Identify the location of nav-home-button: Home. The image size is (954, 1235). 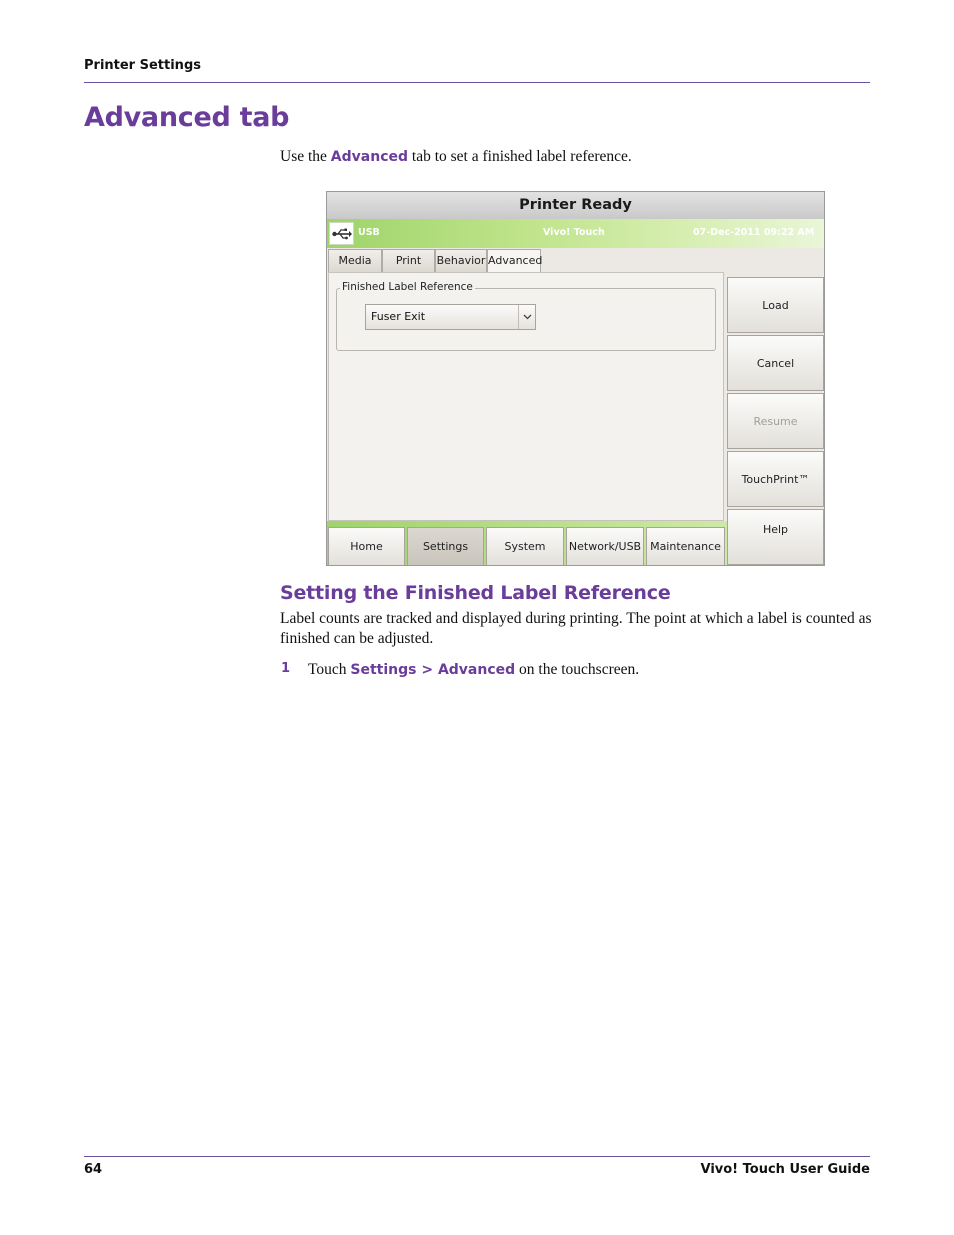
(366, 546).